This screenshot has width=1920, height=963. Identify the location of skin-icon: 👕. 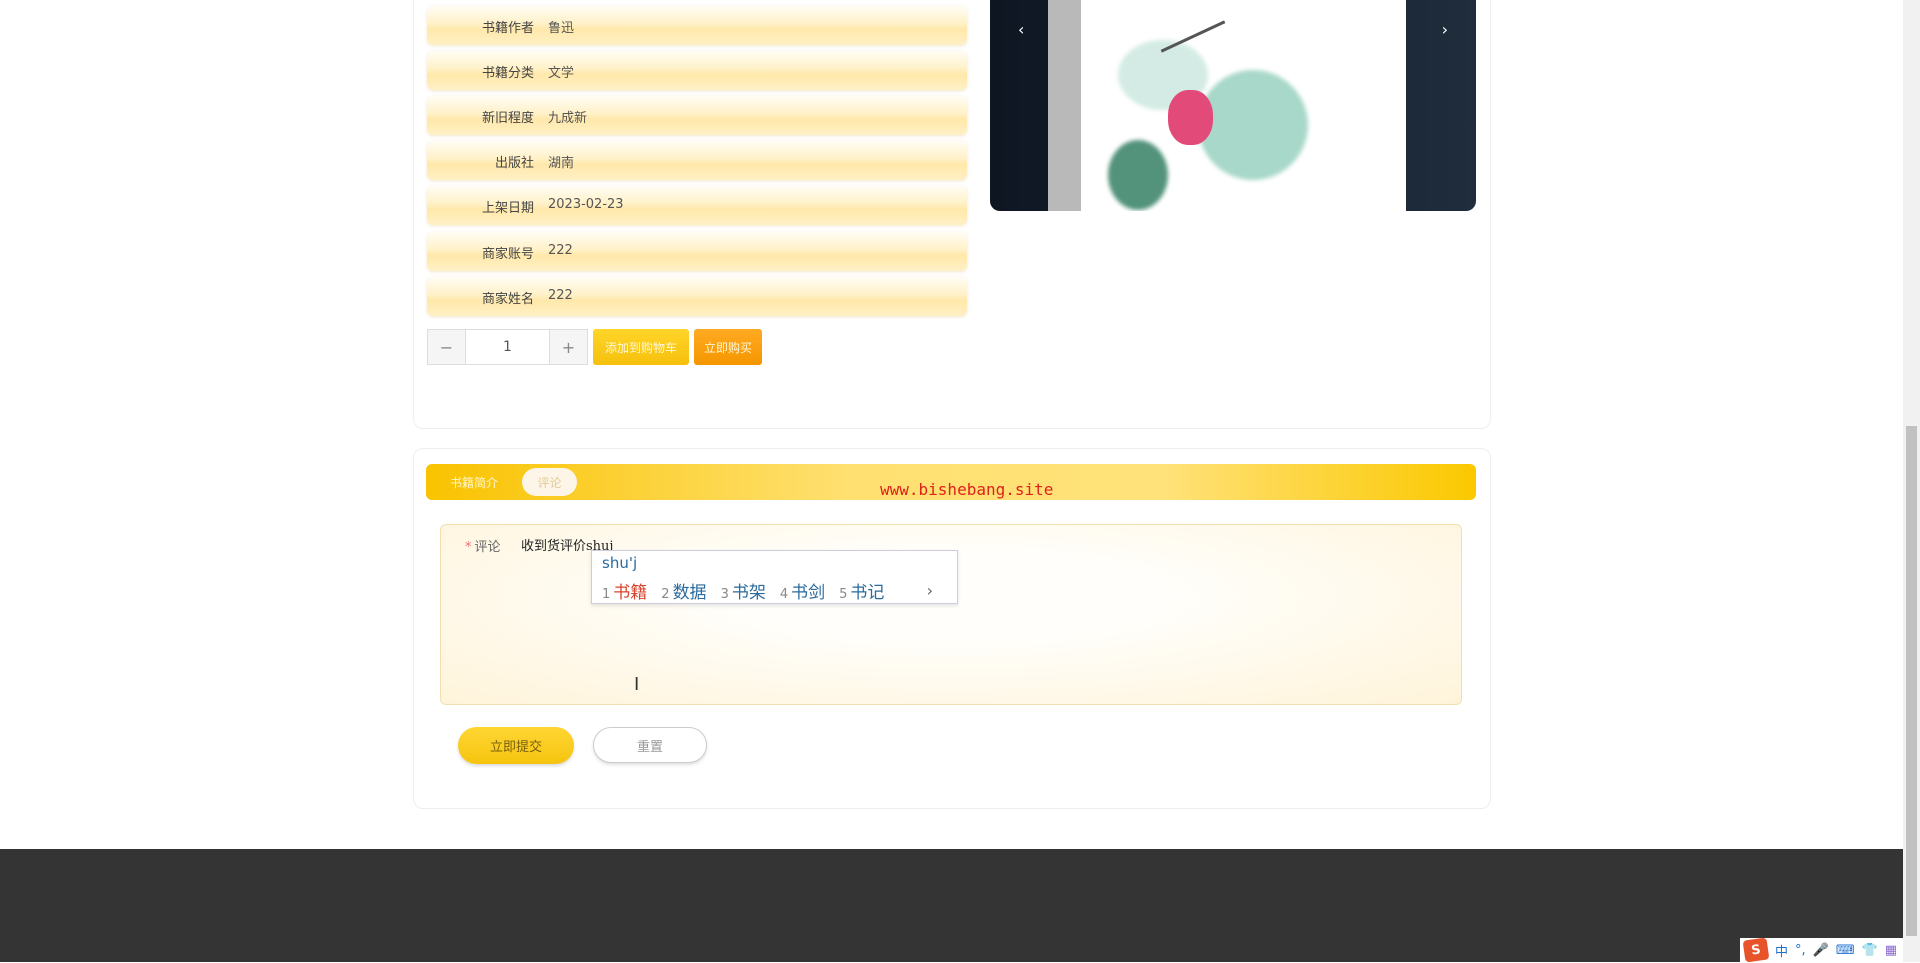
(1870, 950).